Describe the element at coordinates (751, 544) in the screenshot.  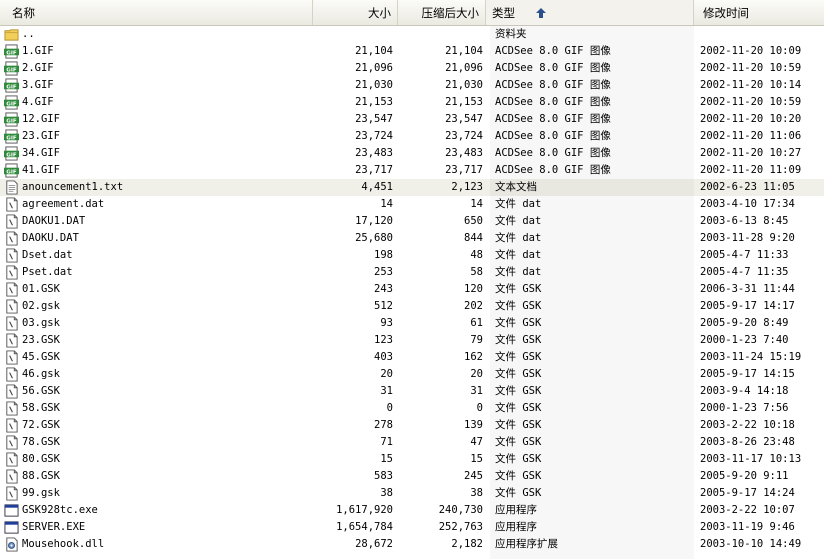
I see `file-modified-time: 2003-10-10 14:49` at that location.